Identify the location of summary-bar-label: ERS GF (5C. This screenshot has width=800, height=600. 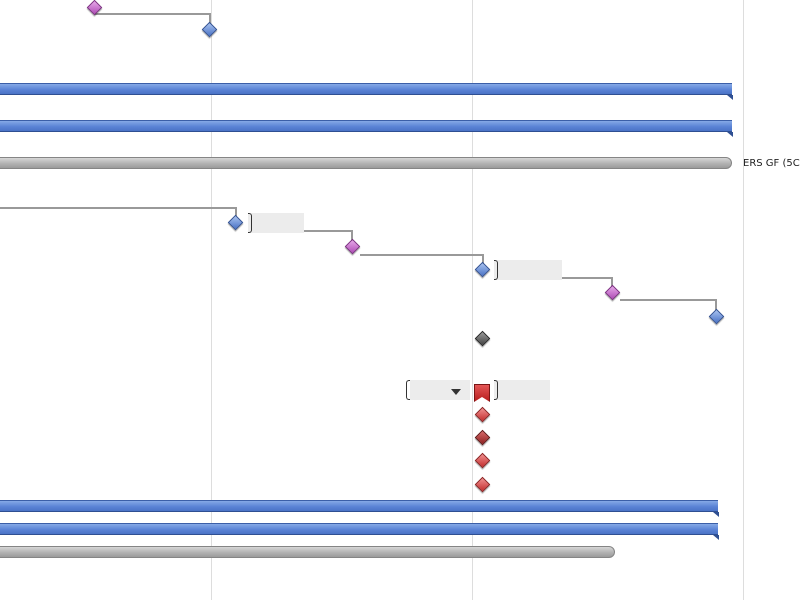
(771, 163).